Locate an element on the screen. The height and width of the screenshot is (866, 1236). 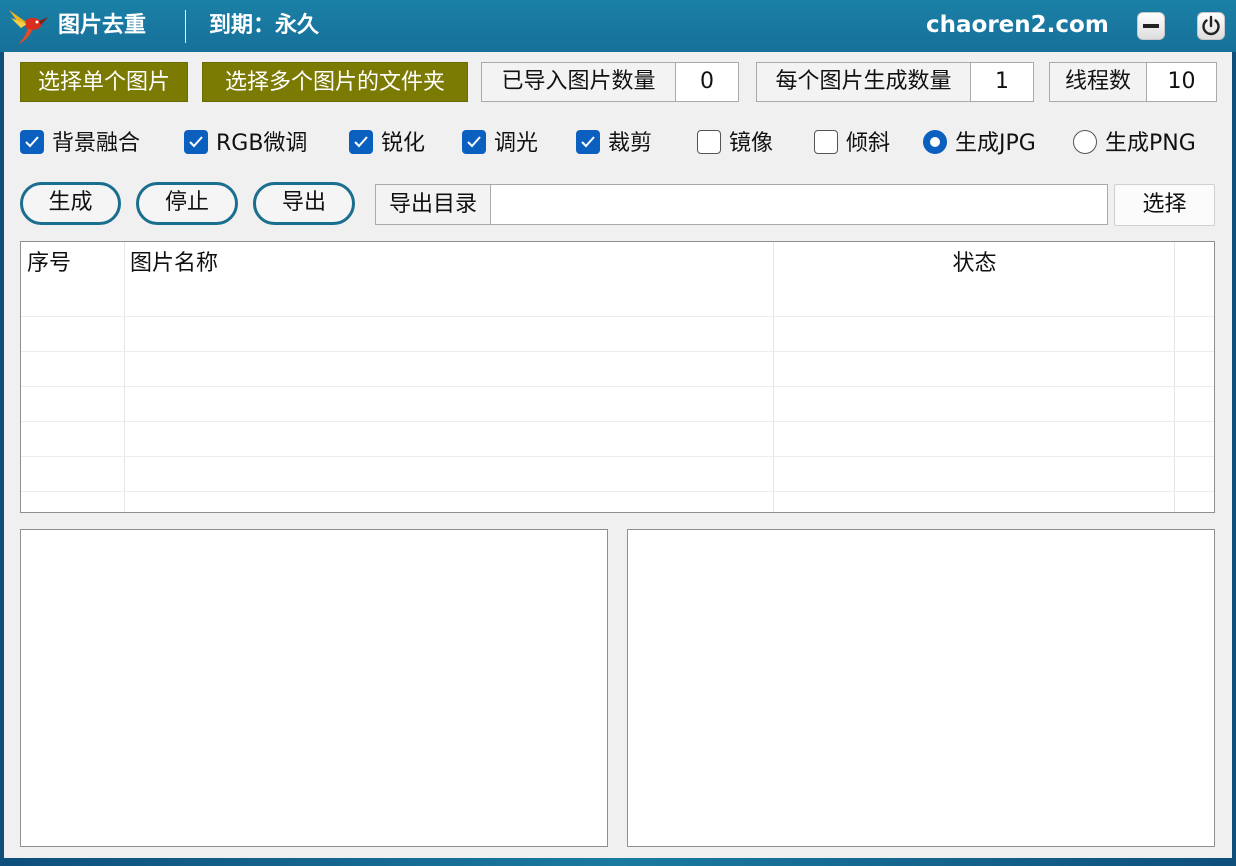
minimize-icon is located at coordinates (1151, 26).